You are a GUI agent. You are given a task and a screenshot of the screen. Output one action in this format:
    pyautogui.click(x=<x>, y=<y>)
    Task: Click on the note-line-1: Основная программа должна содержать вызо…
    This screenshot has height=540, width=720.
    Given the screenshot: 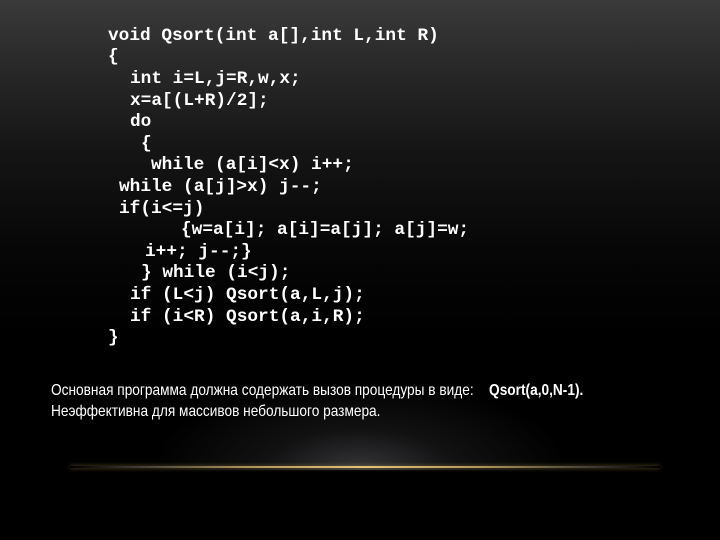 What is the action you would take?
    pyautogui.click(x=317, y=391)
    